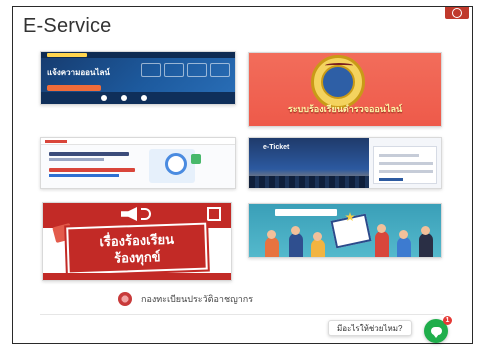  I want to click on e-ticket-card: e-Ticket, so click(345, 163).